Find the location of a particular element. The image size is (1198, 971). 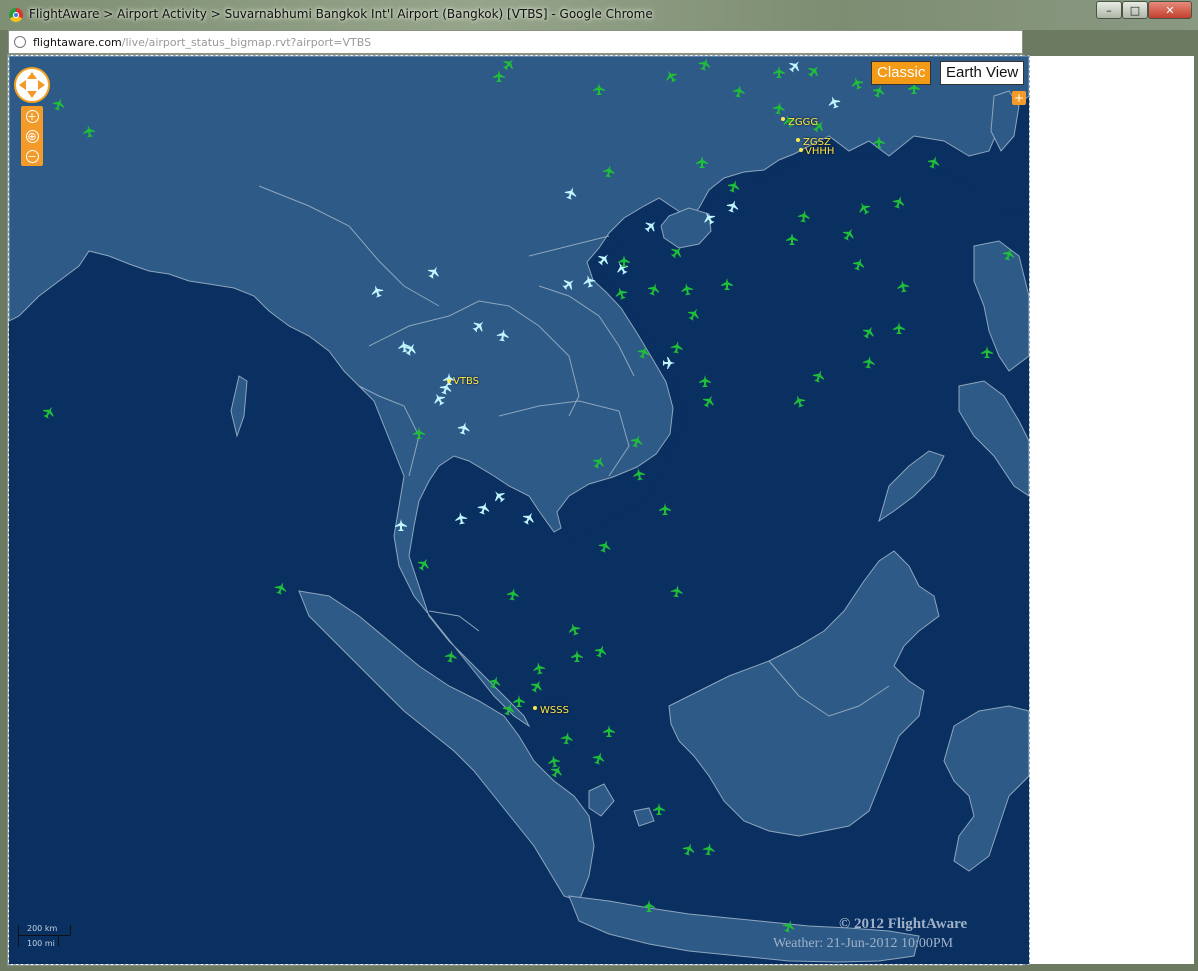

airport-marker-vhhh is located at coordinates (801, 150).